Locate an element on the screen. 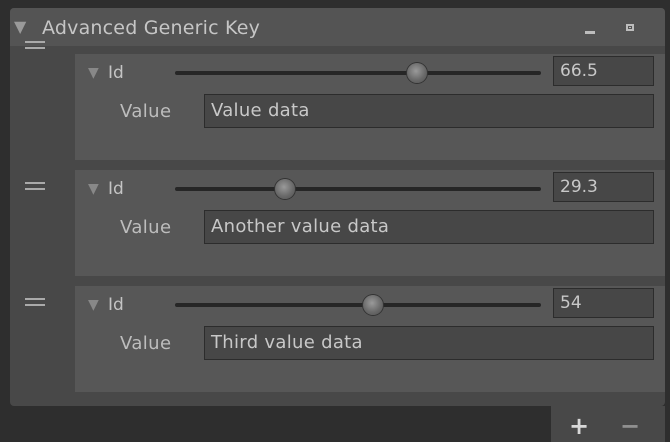 Image resolution: width=670 pixels, height=442 pixels. remove-element-button: − is located at coordinates (630, 426).